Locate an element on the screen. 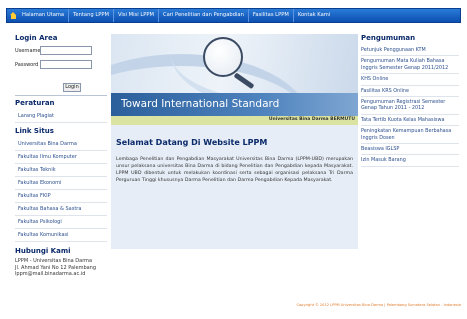  announcement-item: KHS Online is located at coordinates (410, 80).